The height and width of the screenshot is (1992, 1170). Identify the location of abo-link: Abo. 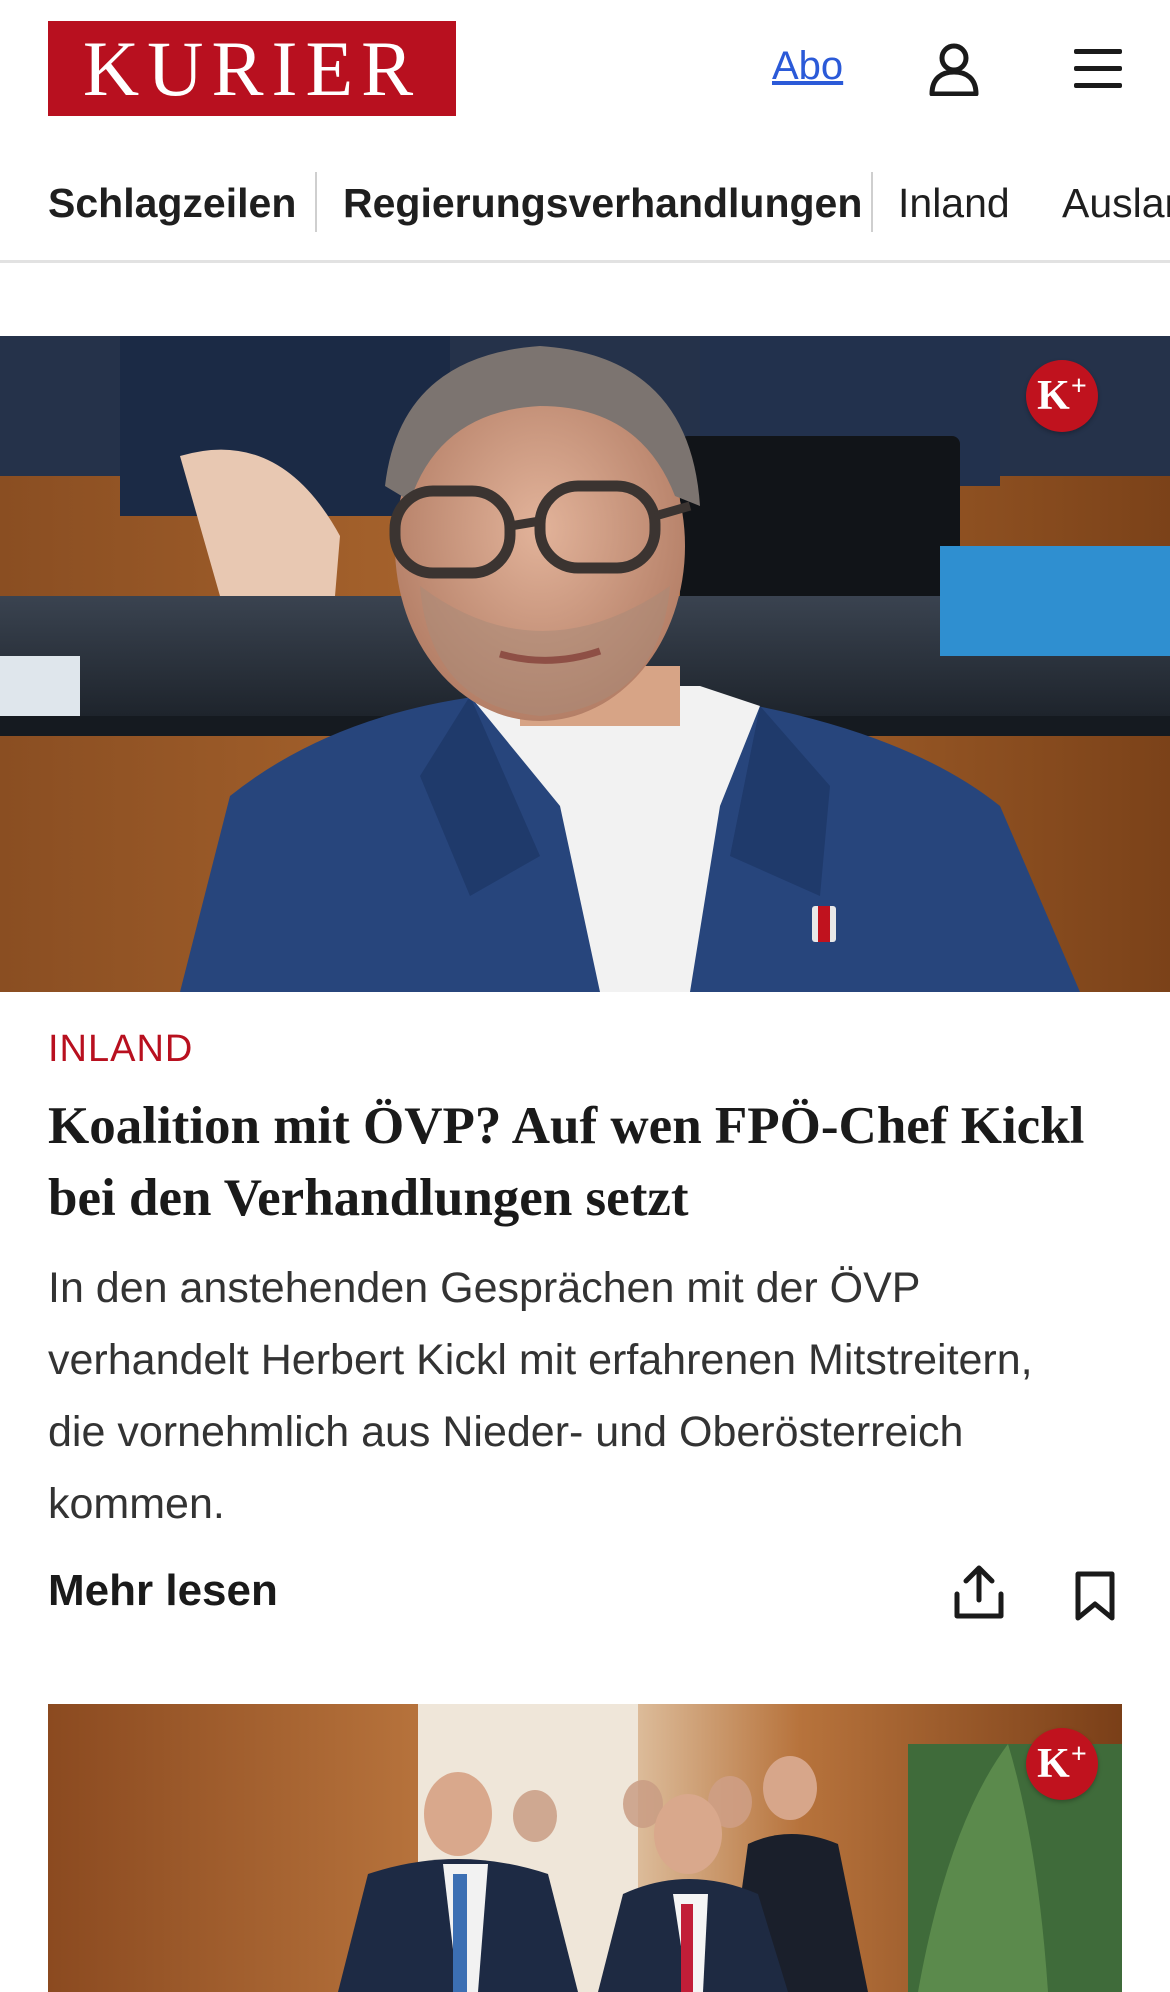
(807, 66).